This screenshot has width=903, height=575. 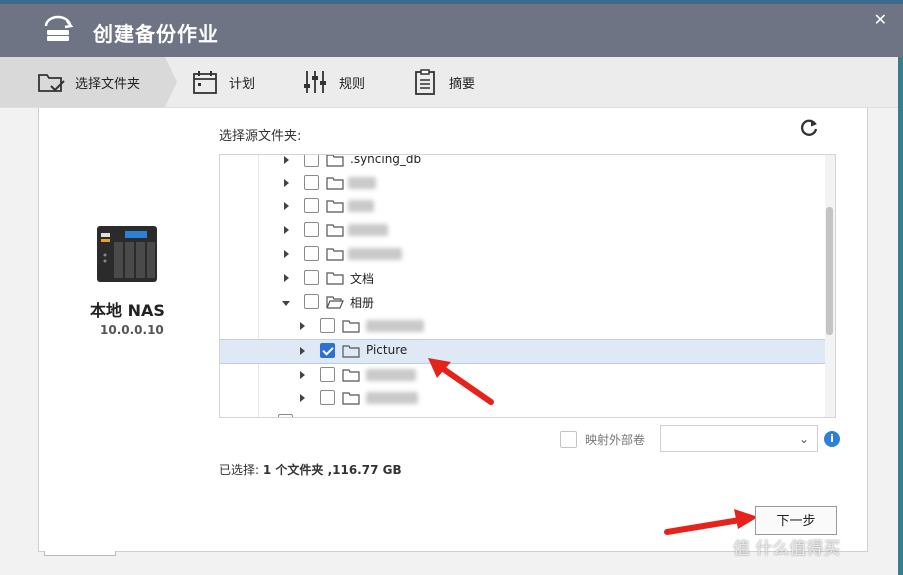 What do you see at coordinates (787, 549) in the screenshot?
I see `watermark: 值 什么值得买` at bounding box center [787, 549].